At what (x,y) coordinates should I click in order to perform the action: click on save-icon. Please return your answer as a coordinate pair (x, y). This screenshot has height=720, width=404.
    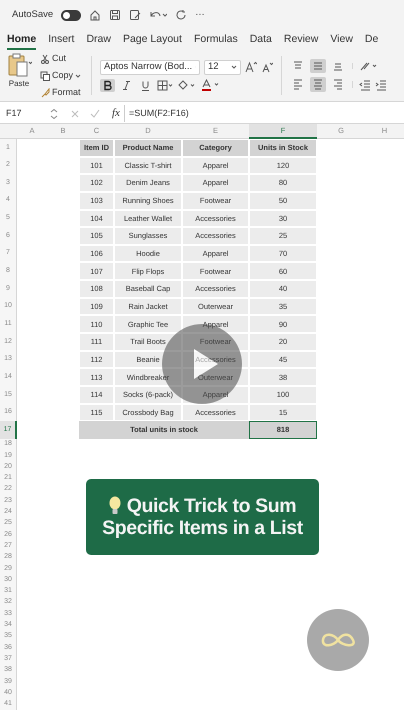
    Looking at the image, I should click on (115, 15).